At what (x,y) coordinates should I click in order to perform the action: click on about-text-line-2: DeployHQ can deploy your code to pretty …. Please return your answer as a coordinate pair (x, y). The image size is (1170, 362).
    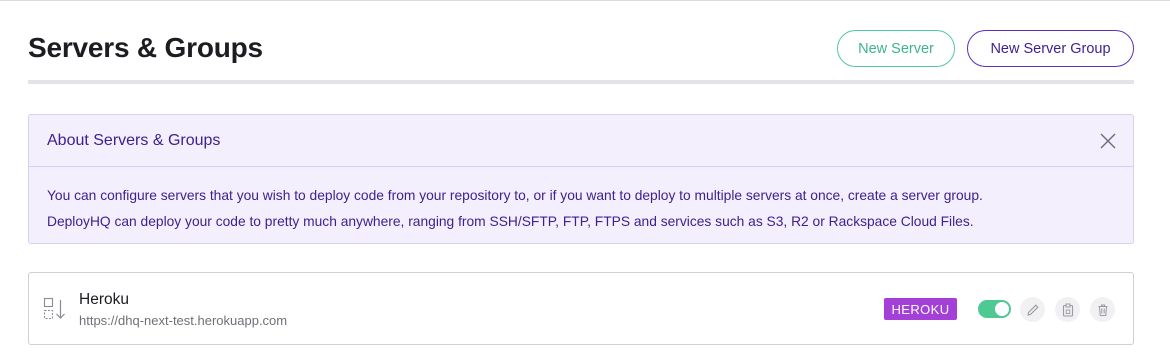
    Looking at the image, I should click on (510, 221).